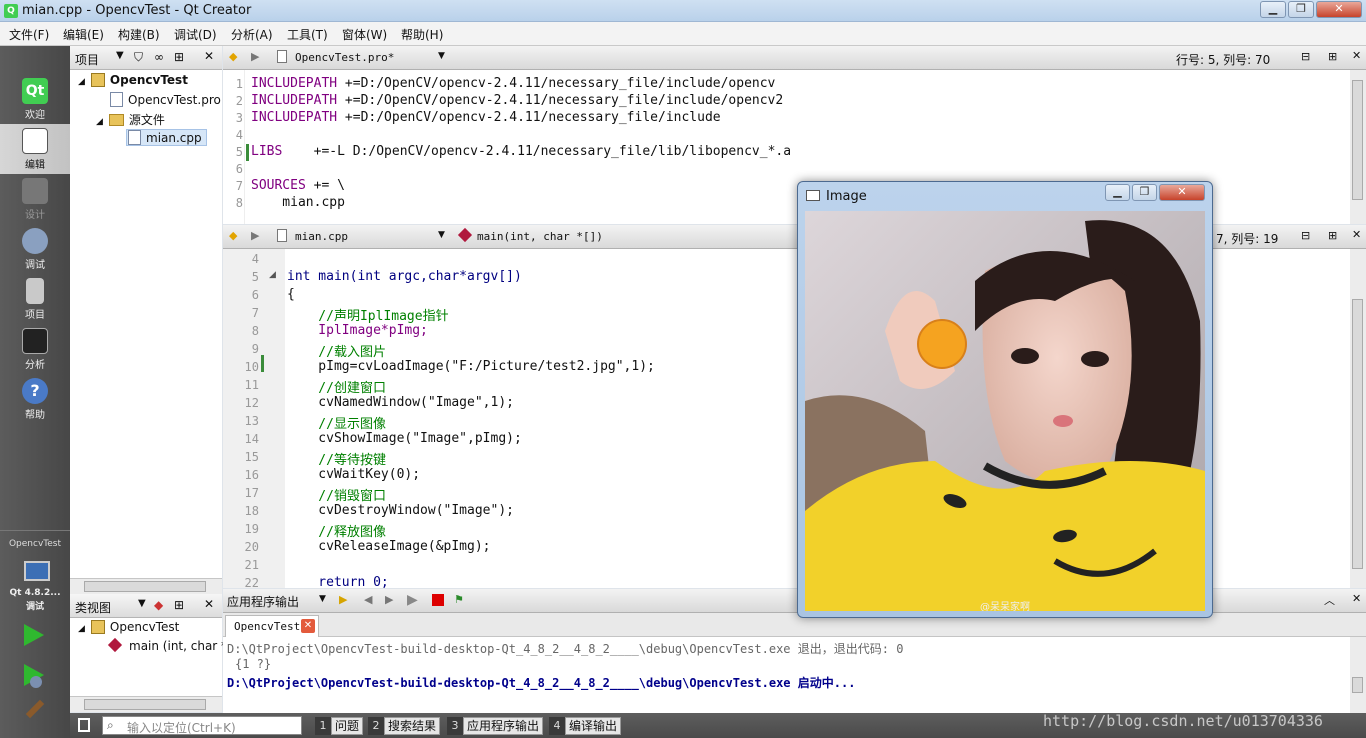 The image size is (1366, 738). I want to click on mode-analyze-label: 分析, so click(35, 365).